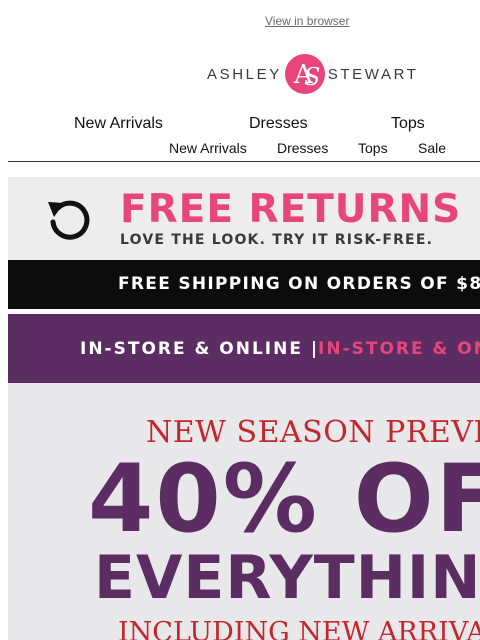 The image size is (480, 640). I want to click on logo-word-right: STEWART, so click(373, 74).